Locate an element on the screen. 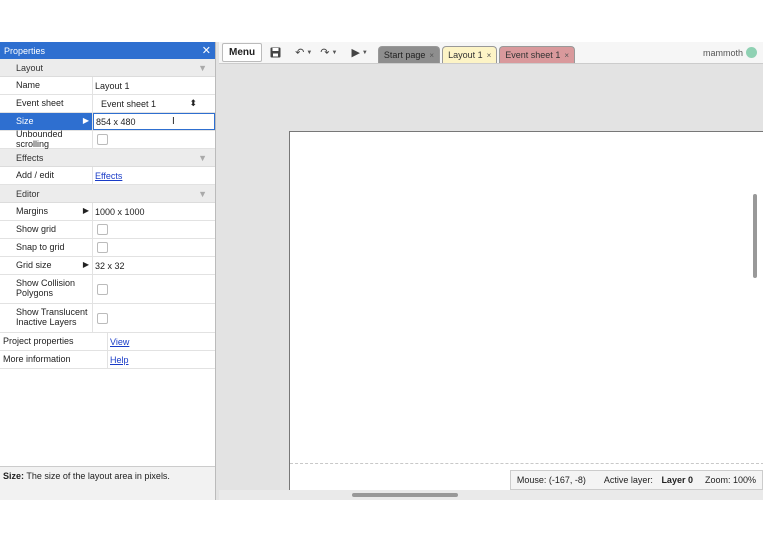  vertical-scrollbar is located at coordinates (755, 236).